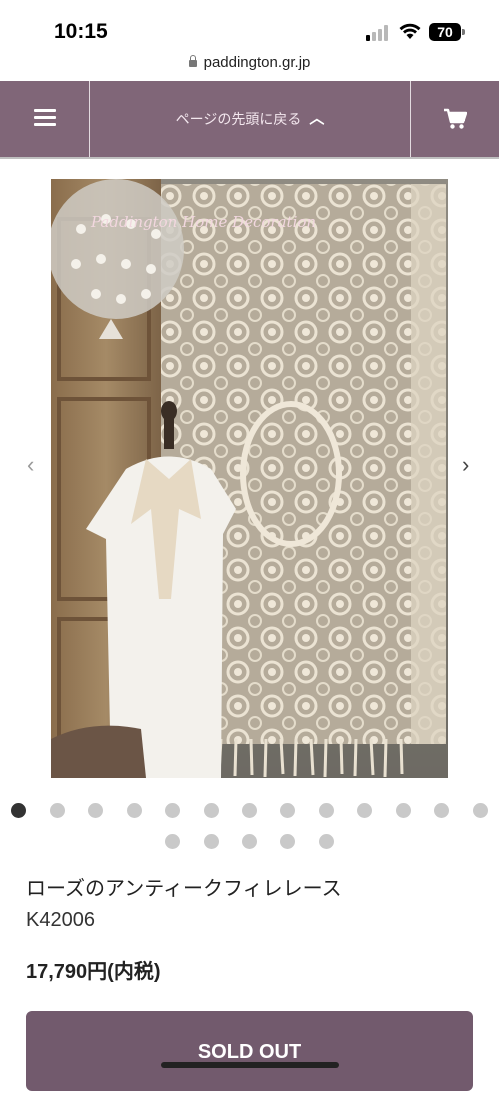 This screenshot has height=1093, width=499. Describe the element at coordinates (465, 465) in the screenshot. I see `carousel-next-button: ›` at that location.